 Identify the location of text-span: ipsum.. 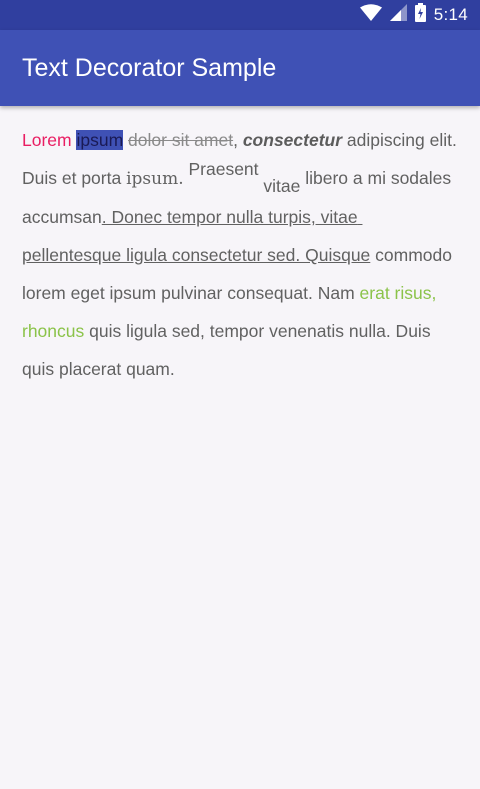
(155, 179).